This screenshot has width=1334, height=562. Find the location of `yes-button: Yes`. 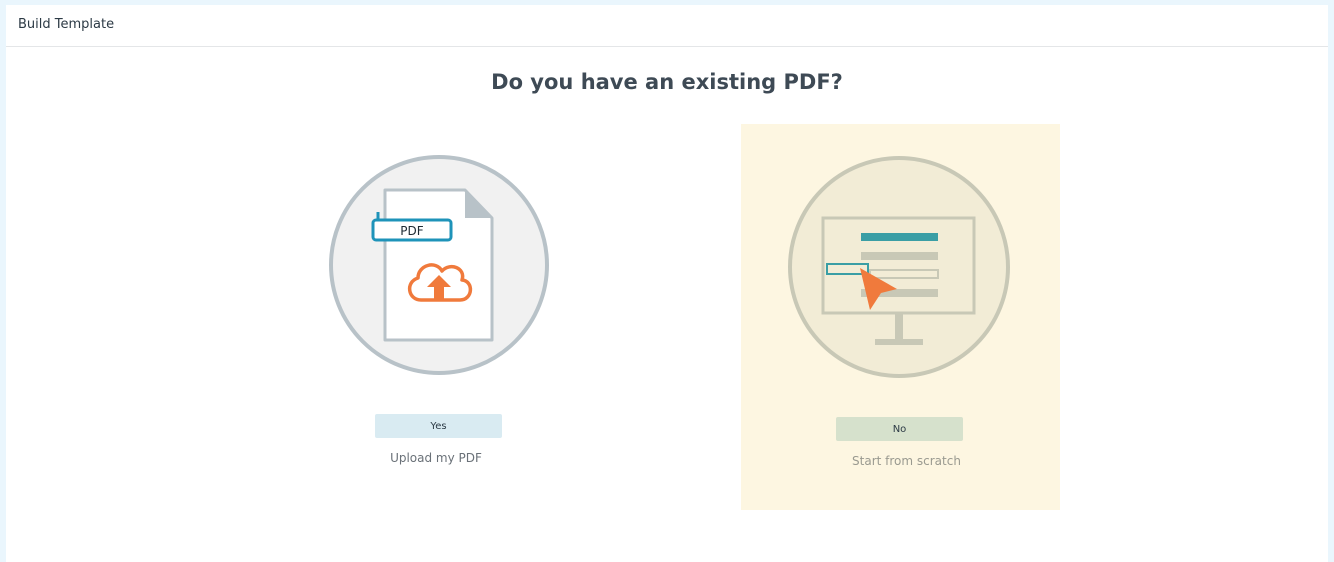

yes-button: Yes is located at coordinates (438, 426).